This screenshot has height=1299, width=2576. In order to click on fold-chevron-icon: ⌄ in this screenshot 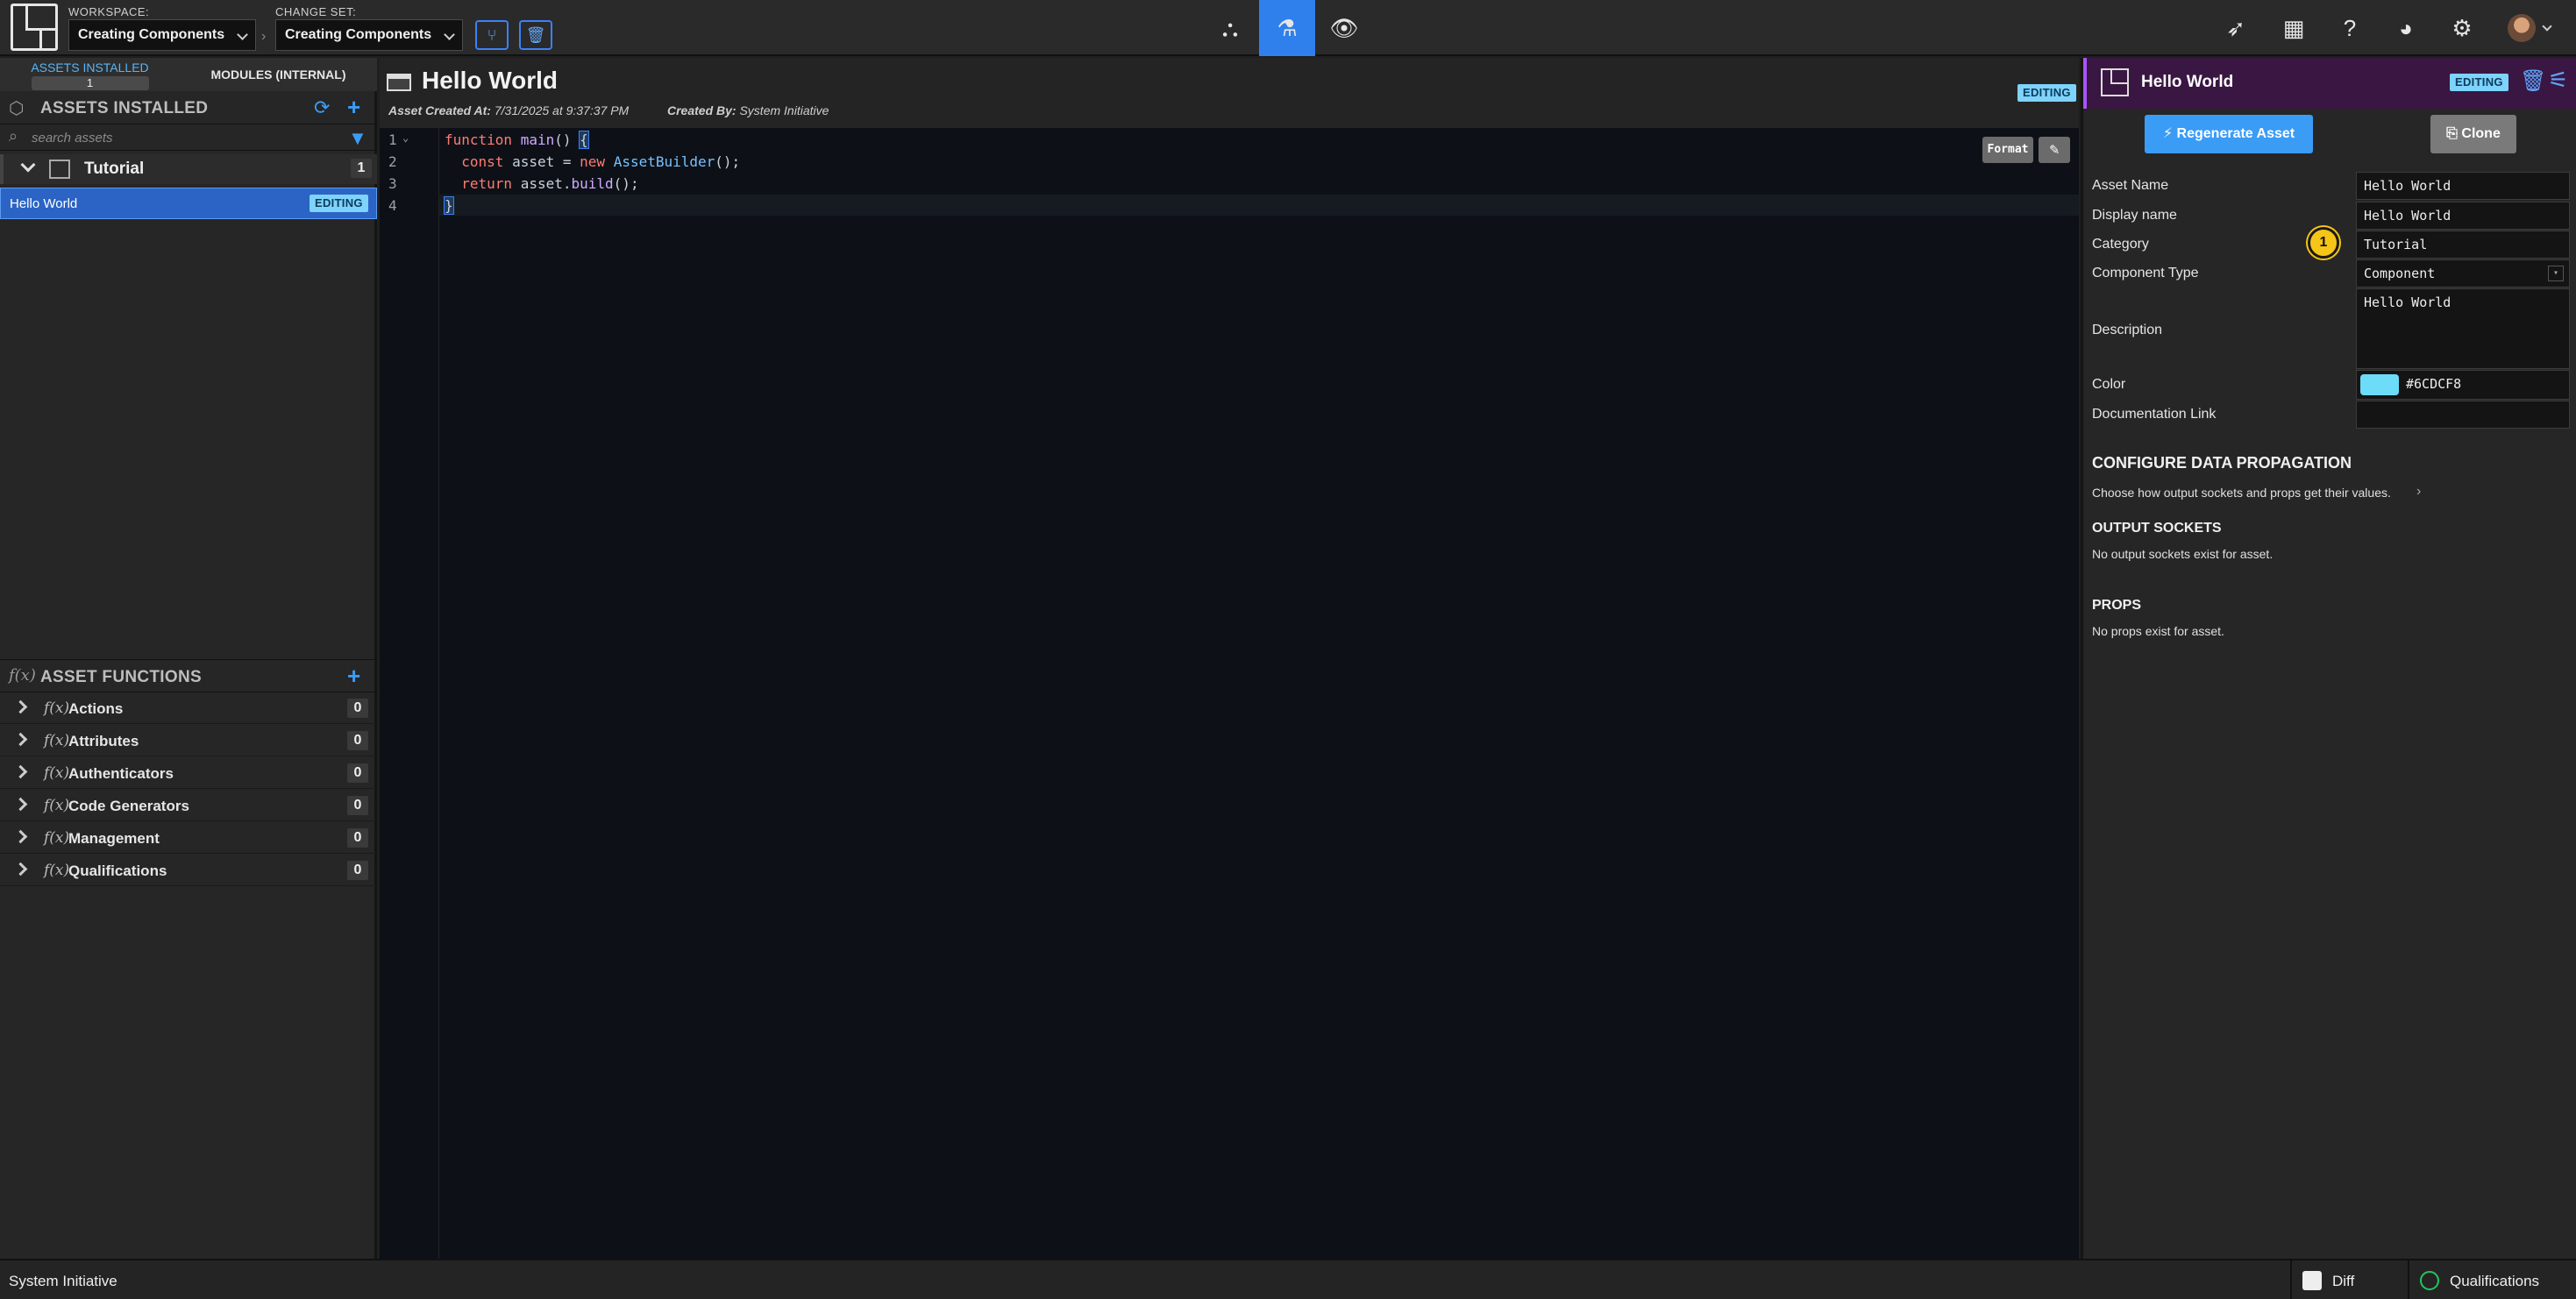, I will do `click(405, 137)`.